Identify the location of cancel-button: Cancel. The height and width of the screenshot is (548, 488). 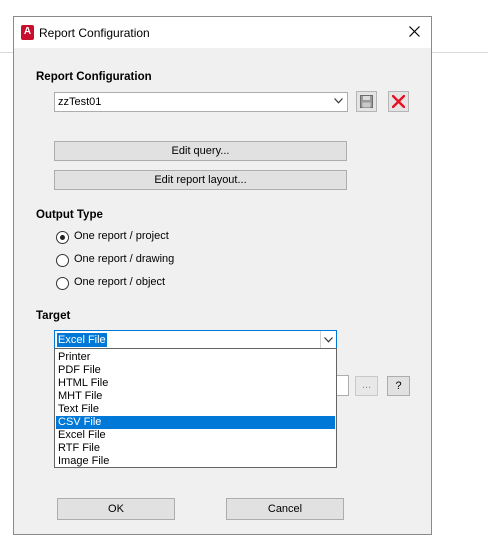
(285, 509).